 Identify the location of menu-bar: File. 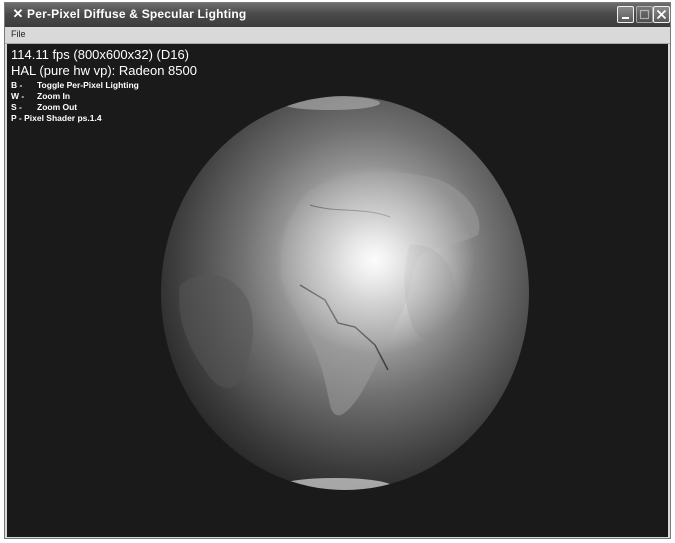
(337, 35).